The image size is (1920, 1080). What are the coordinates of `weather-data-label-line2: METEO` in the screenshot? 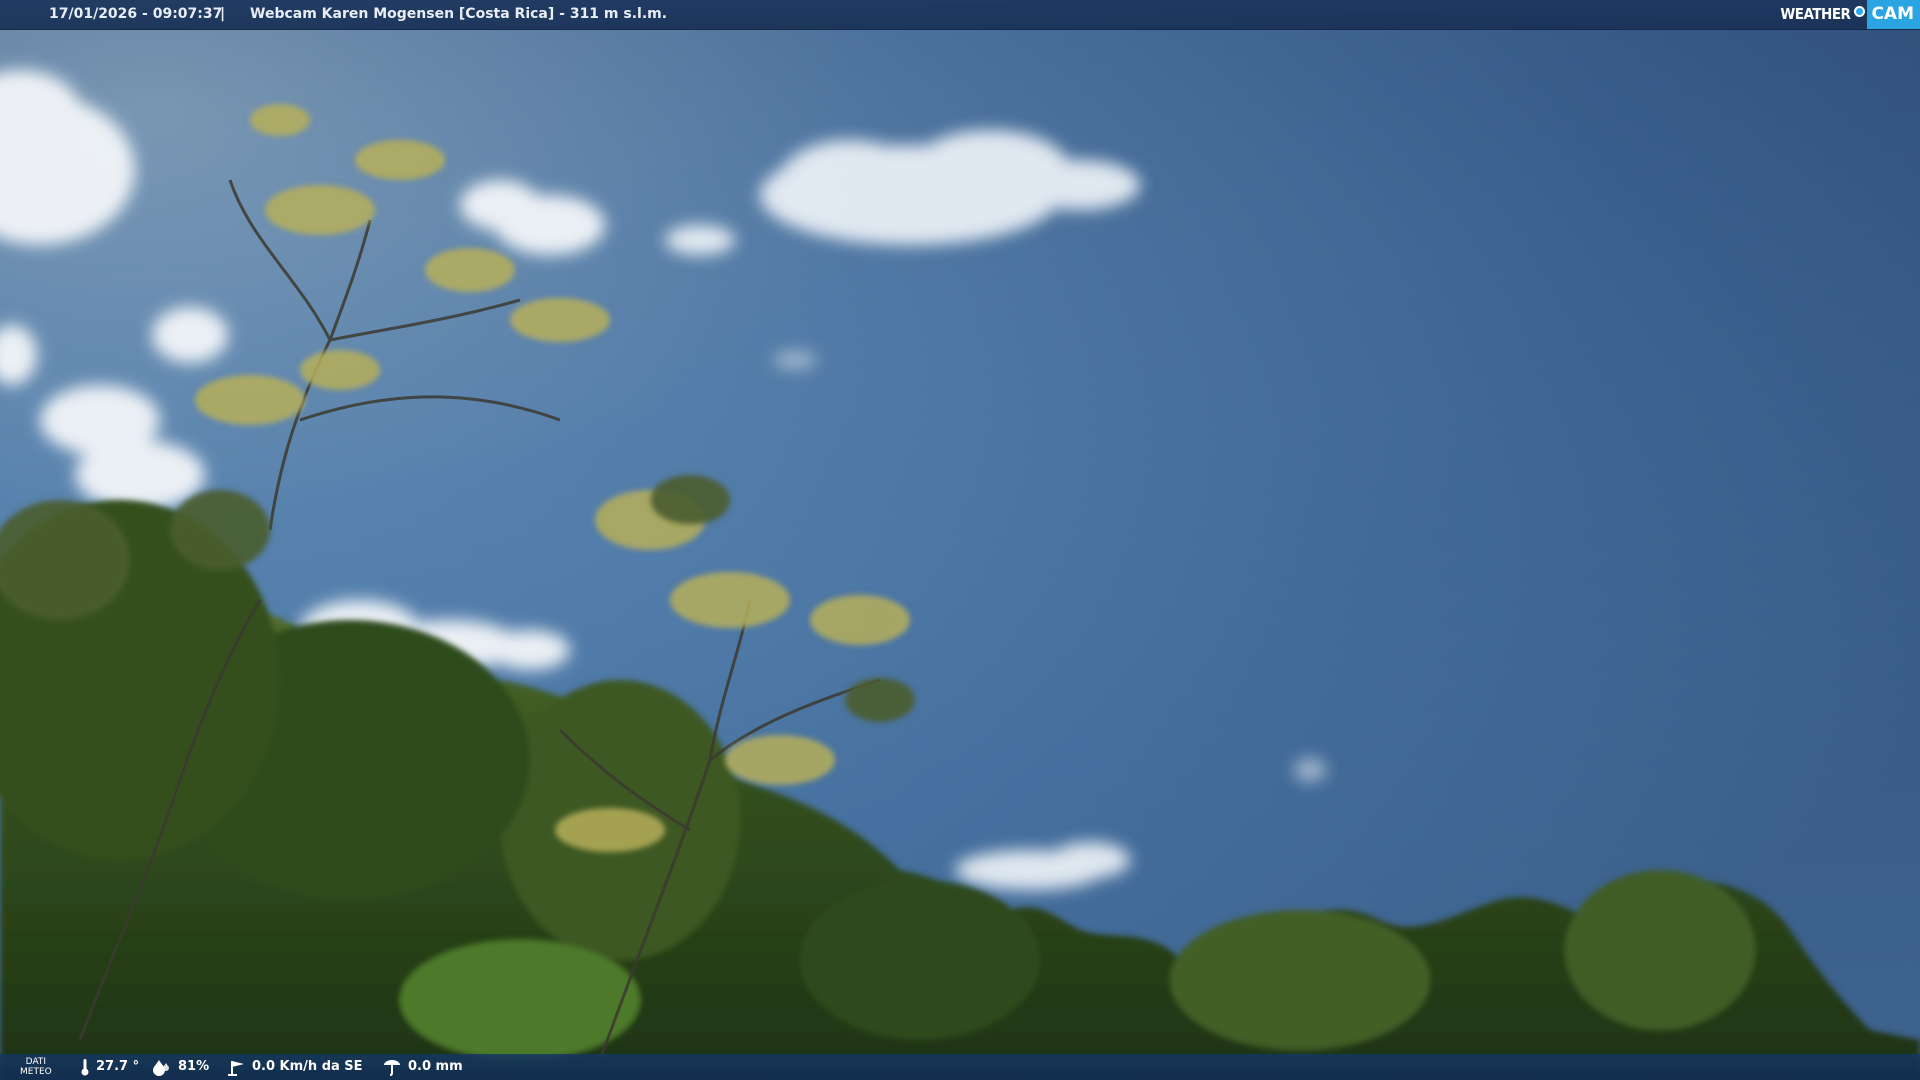 It's located at (36, 1072).